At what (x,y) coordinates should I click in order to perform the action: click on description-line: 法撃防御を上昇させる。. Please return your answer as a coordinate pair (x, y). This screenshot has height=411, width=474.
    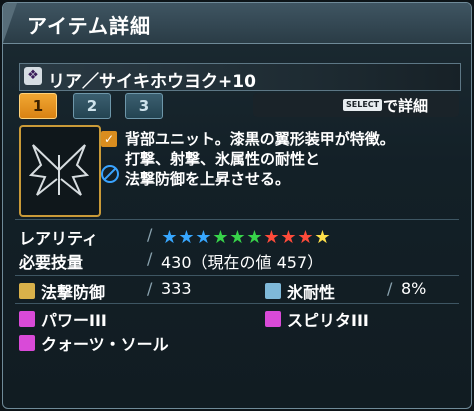
    Looking at the image, I should click on (208, 179).